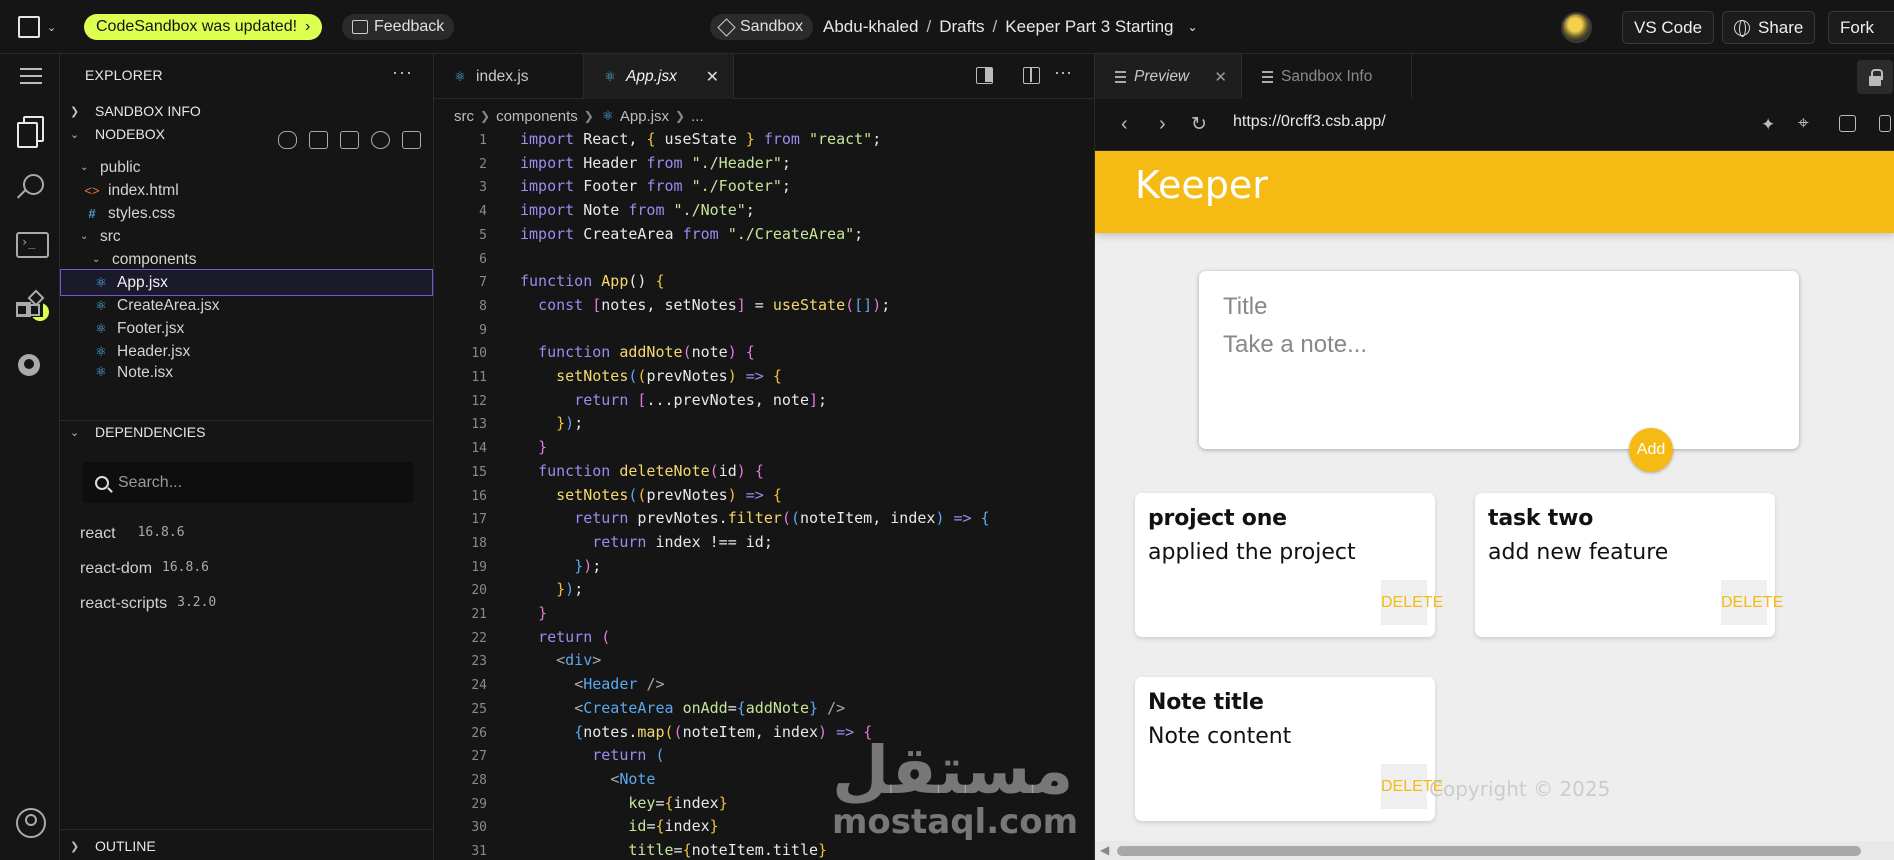 The height and width of the screenshot is (860, 1894). Describe the element at coordinates (1201, 185) in the screenshot. I see `keeper-app-title: Keeper` at that location.